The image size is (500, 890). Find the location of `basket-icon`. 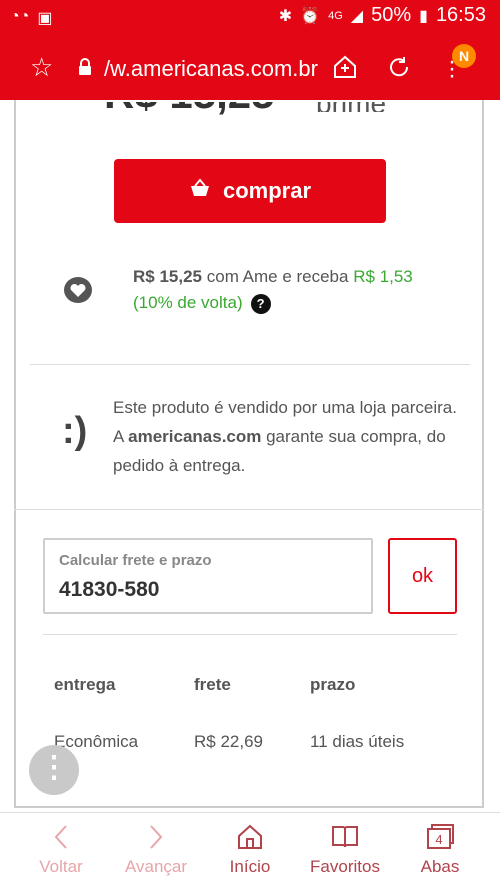

basket-icon is located at coordinates (200, 191).